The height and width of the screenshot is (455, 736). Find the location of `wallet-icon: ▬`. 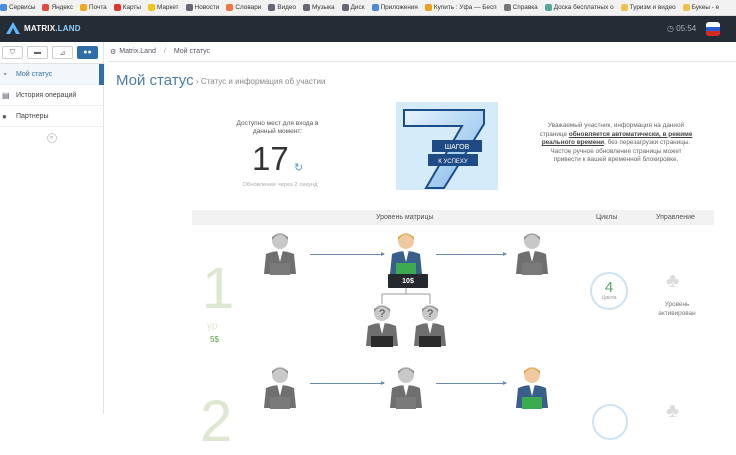

wallet-icon: ▬ is located at coordinates (37, 52).